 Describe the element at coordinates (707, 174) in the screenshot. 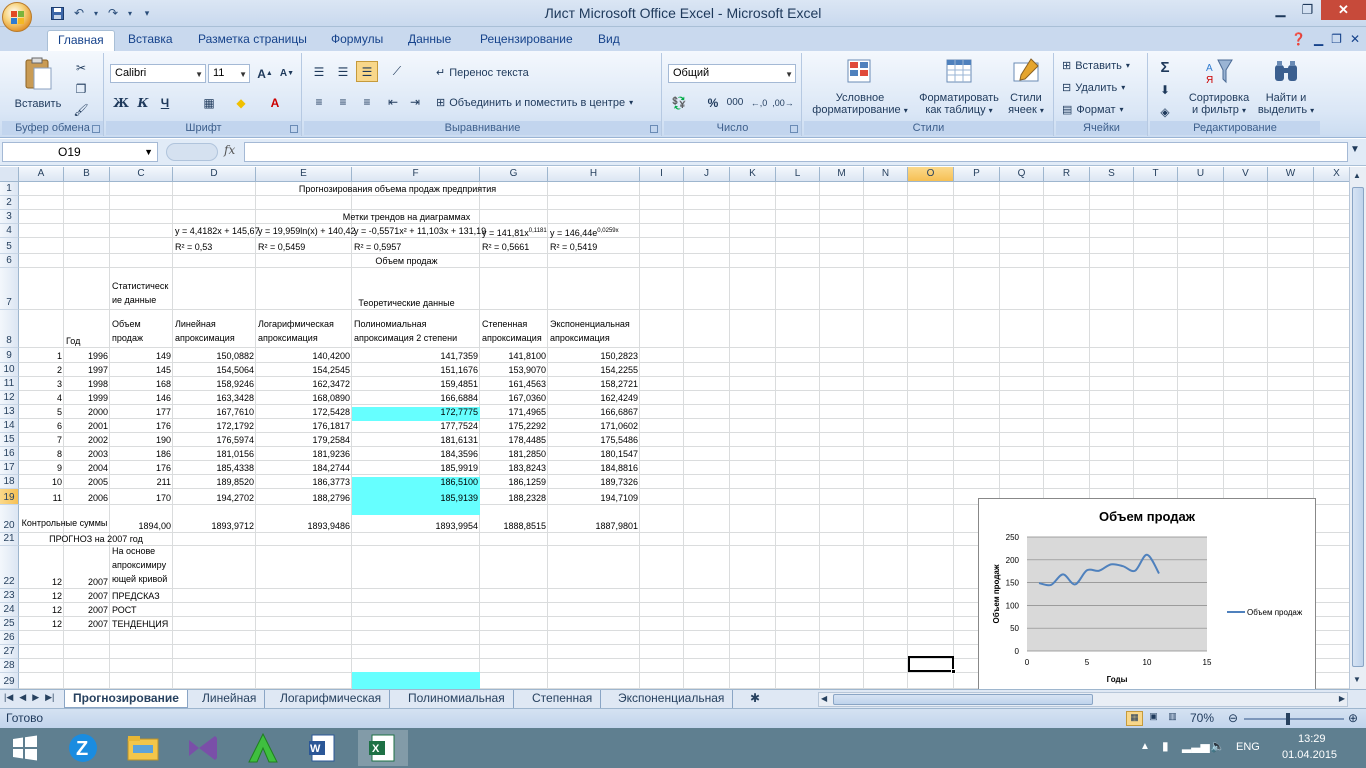

I see `column-header-j: J` at that location.